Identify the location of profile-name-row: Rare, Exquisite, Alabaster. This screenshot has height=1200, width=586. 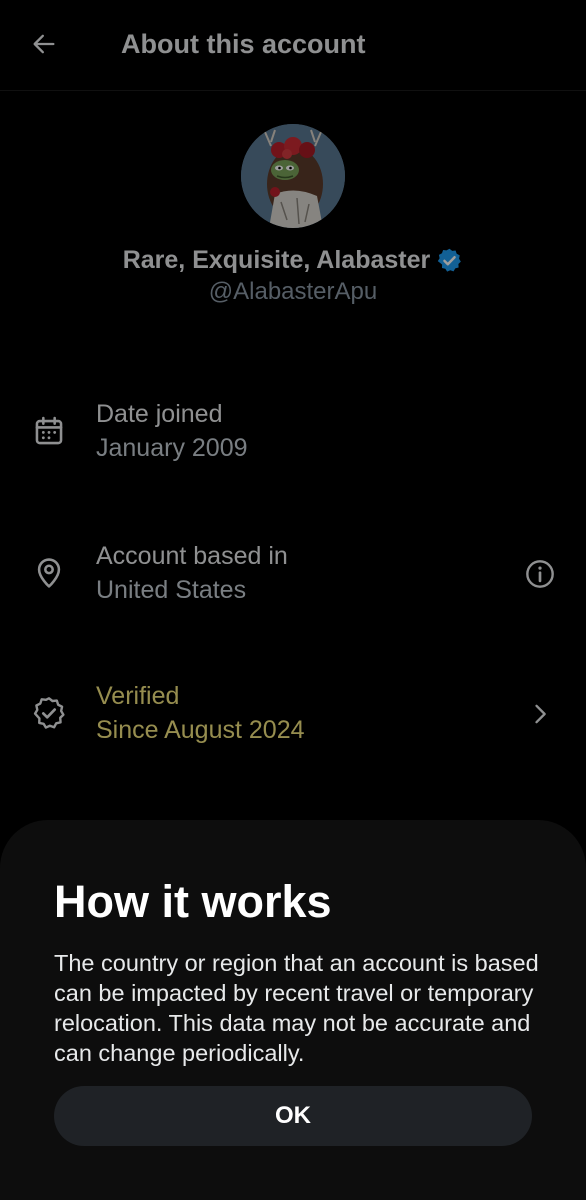
(293, 260).